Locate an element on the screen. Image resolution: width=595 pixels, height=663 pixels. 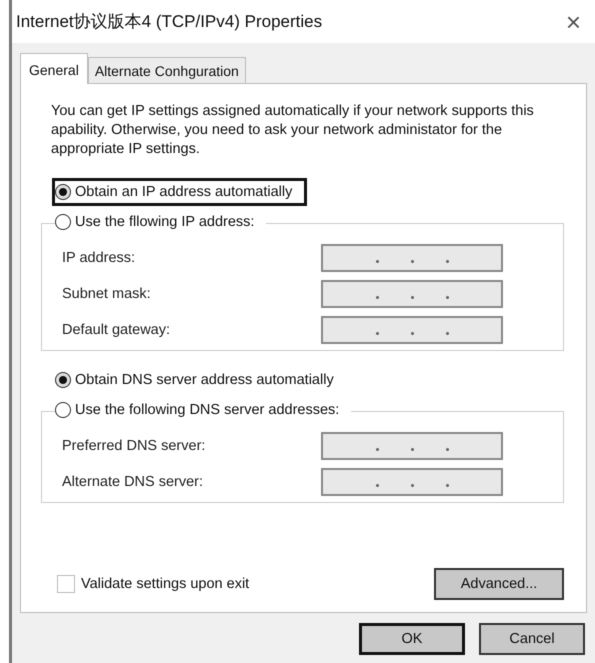
radio-option: Use the following DNS server addresses: is located at coordinates (203, 410).